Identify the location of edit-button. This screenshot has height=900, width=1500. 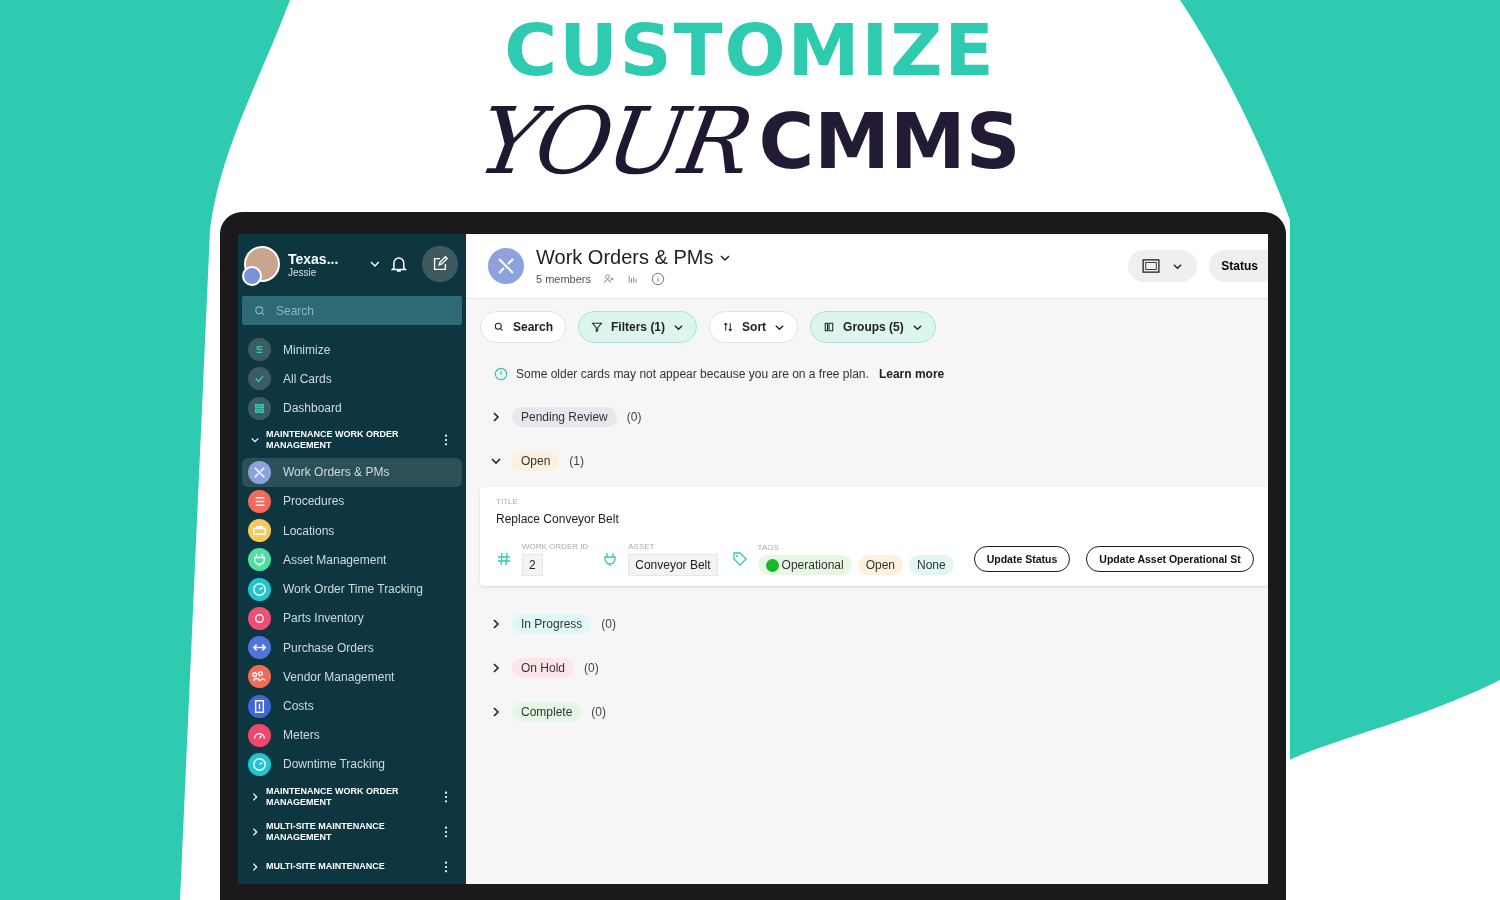
(440, 264).